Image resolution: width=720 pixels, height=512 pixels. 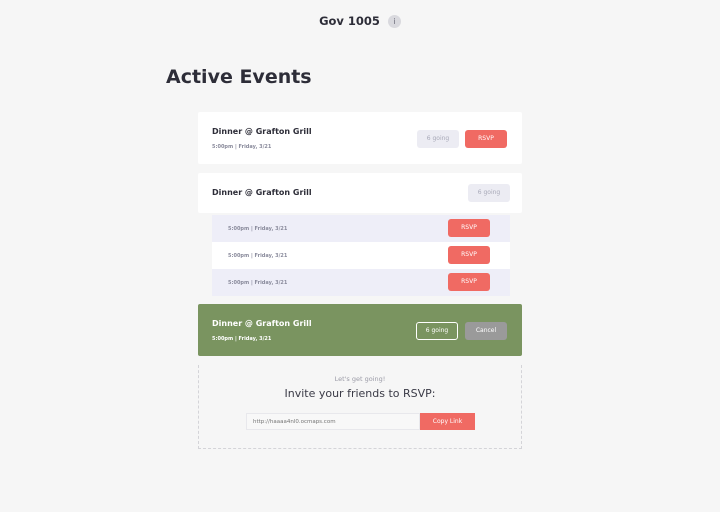 I want to click on invite-heading: Invite your friends to RSVP:, so click(x=360, y=393).